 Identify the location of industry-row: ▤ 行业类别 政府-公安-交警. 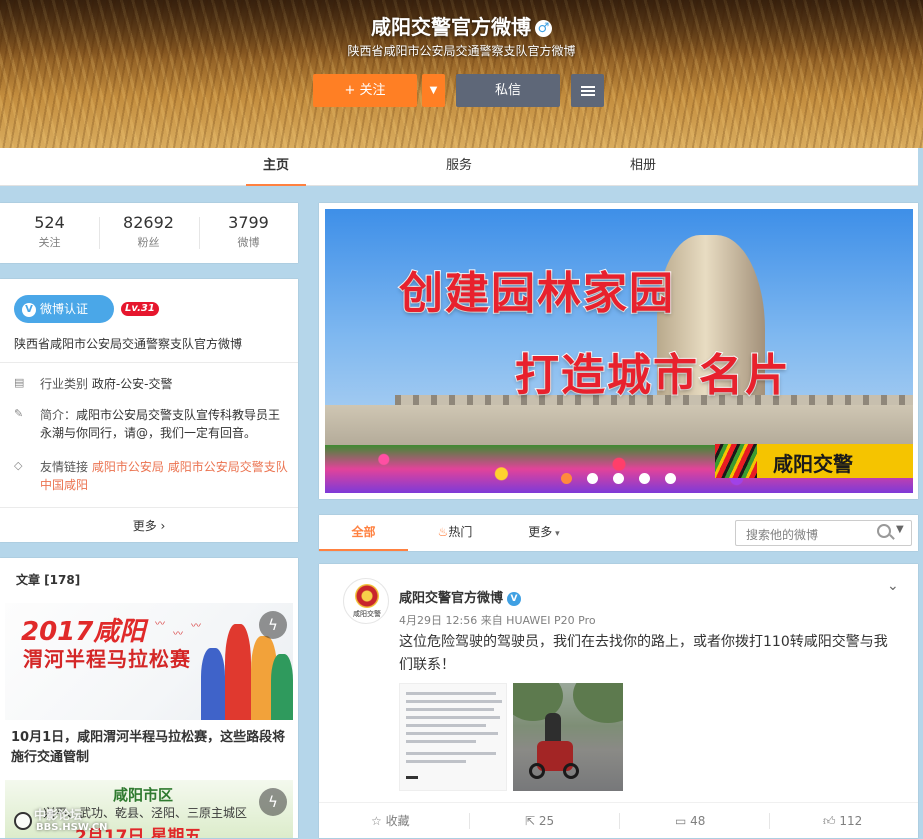
(151, 384).